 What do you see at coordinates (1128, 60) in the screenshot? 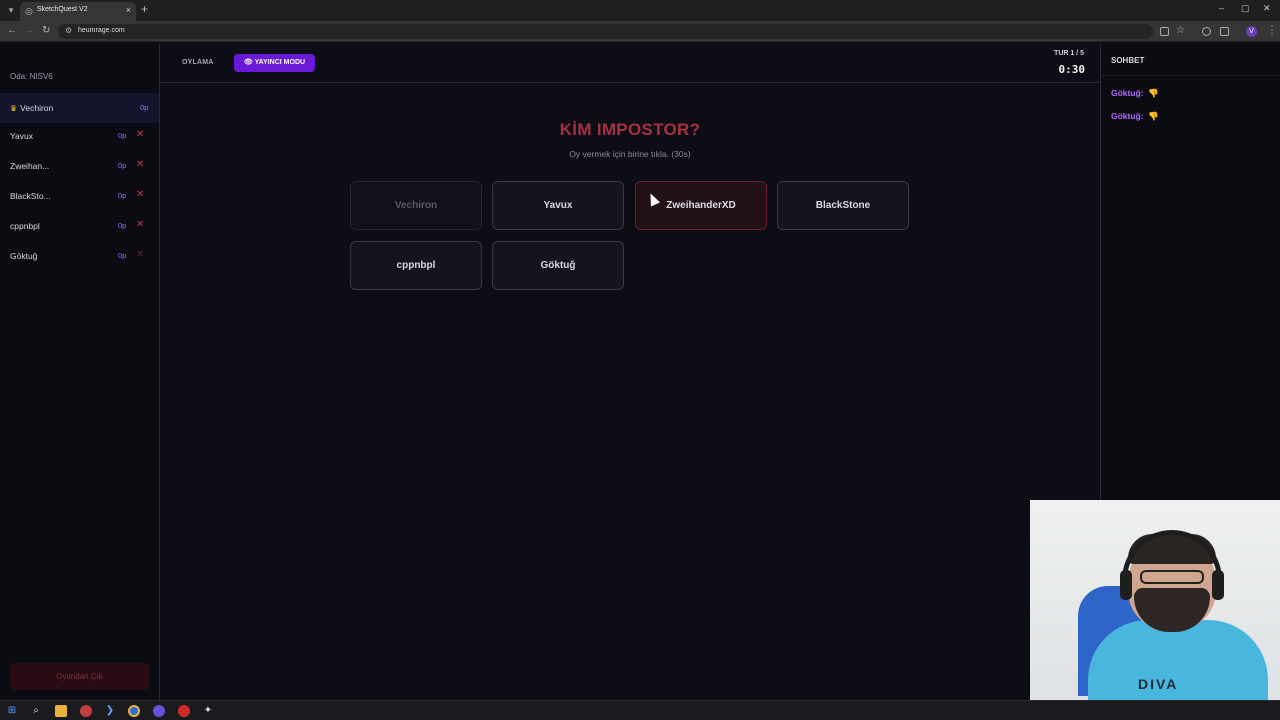
I see `chat-title: SOHBET` at bounding box center [1128, 60].